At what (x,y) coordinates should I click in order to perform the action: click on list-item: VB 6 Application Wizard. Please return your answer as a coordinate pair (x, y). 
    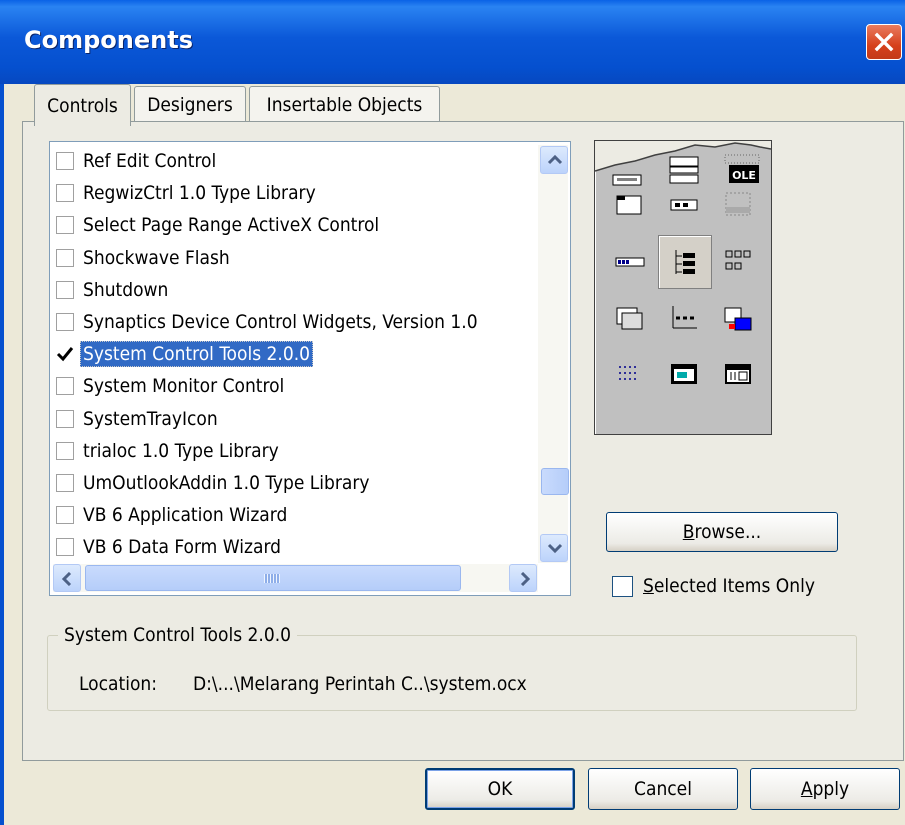
    Looking at the image, I should click on (173, 515).